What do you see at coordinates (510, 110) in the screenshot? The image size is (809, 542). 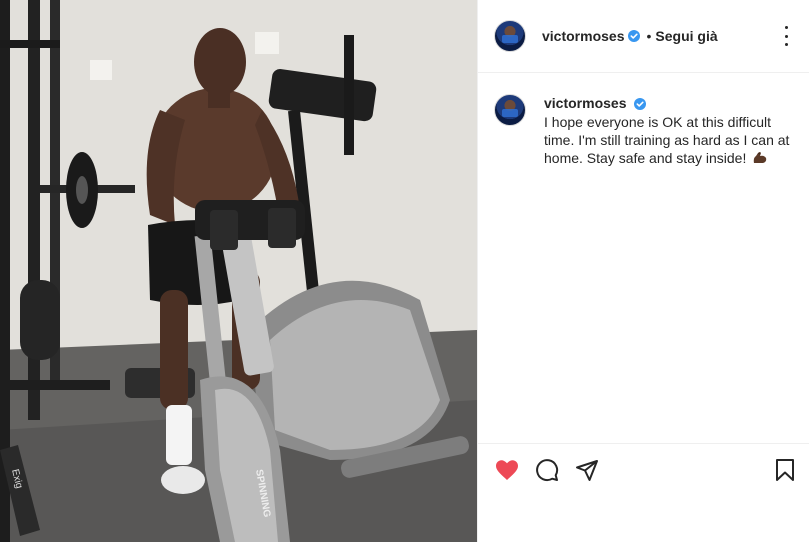 I see `caption-avatar` at bounding box center [510, 110].